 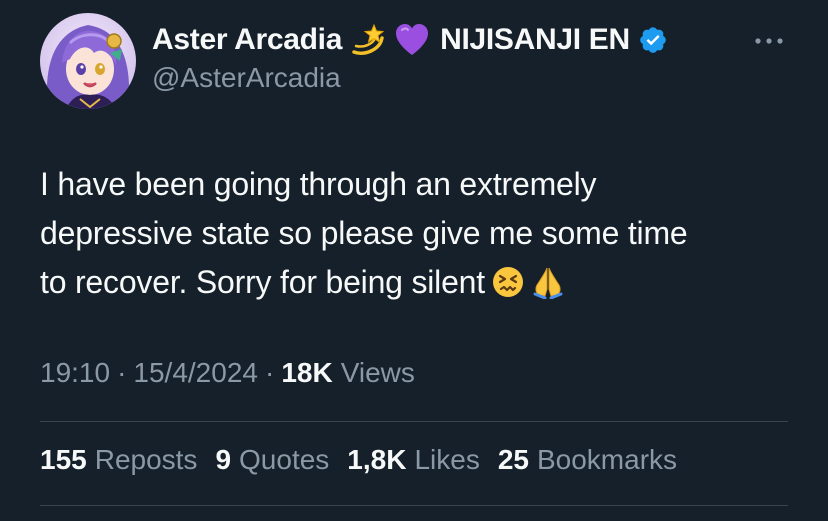 What do you see at coordinates (548, 282) in the screenshot?
I see `folded-hands-icon` at bounding box center [548, 282].